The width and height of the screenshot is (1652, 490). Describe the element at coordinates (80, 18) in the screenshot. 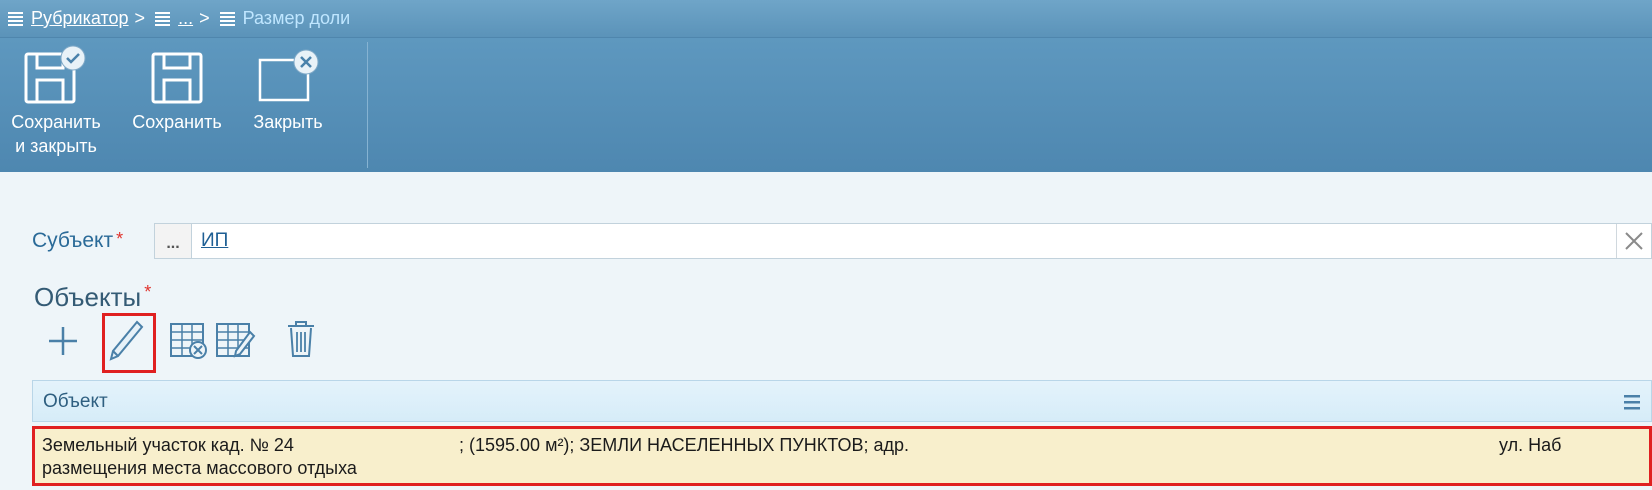

I see `breadcrumb-root-link: Рубрикатор` at that location.